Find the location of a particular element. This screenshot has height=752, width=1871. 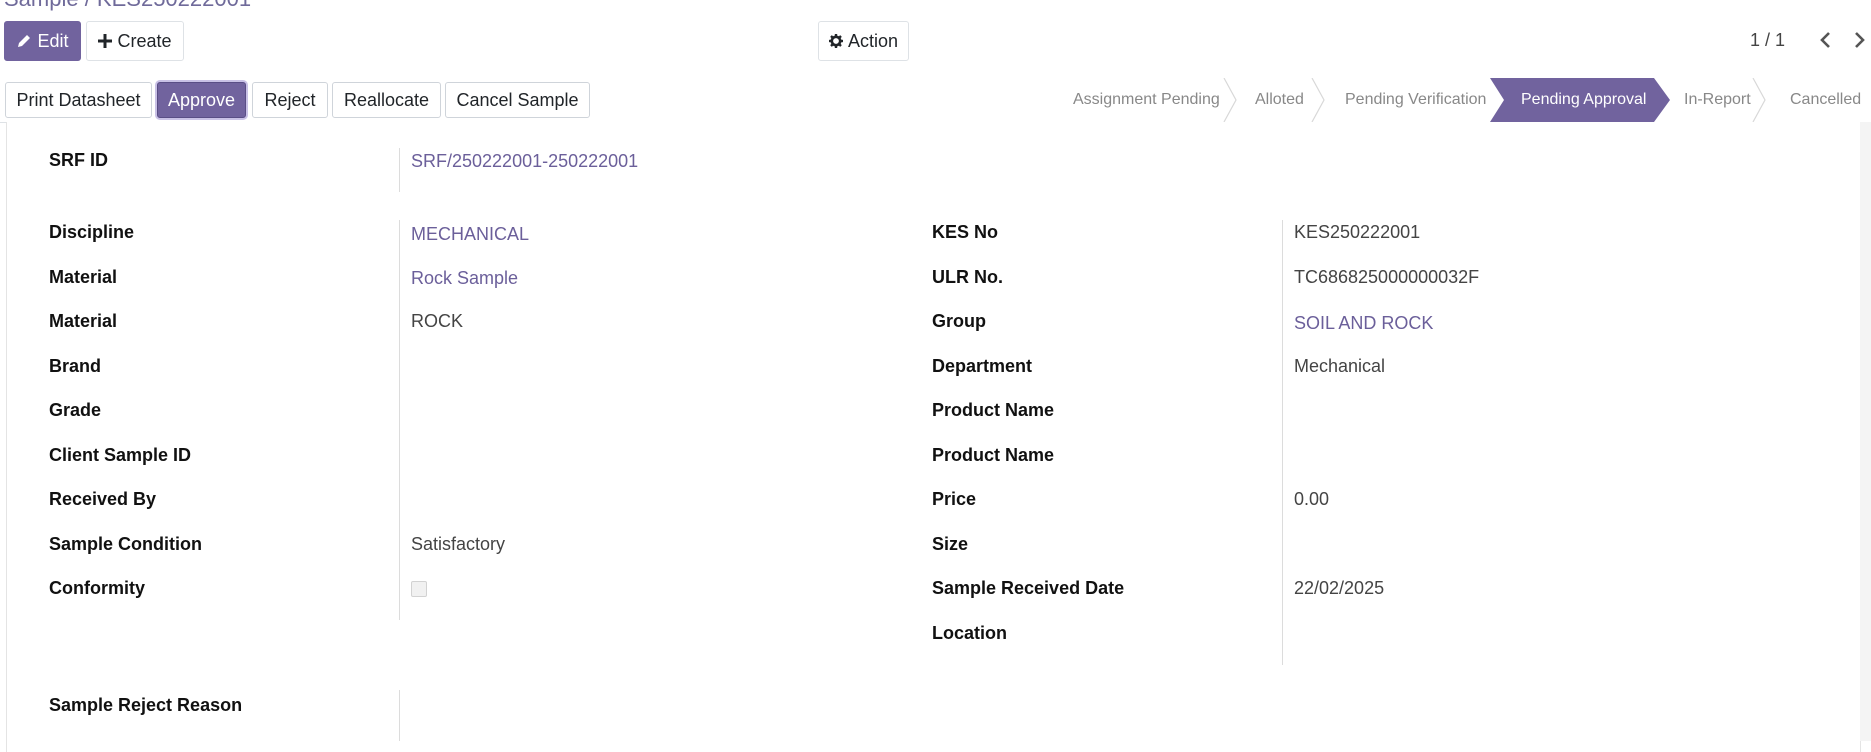

stage-cancelled: Cancelled is located at coordinates (1825, 100).